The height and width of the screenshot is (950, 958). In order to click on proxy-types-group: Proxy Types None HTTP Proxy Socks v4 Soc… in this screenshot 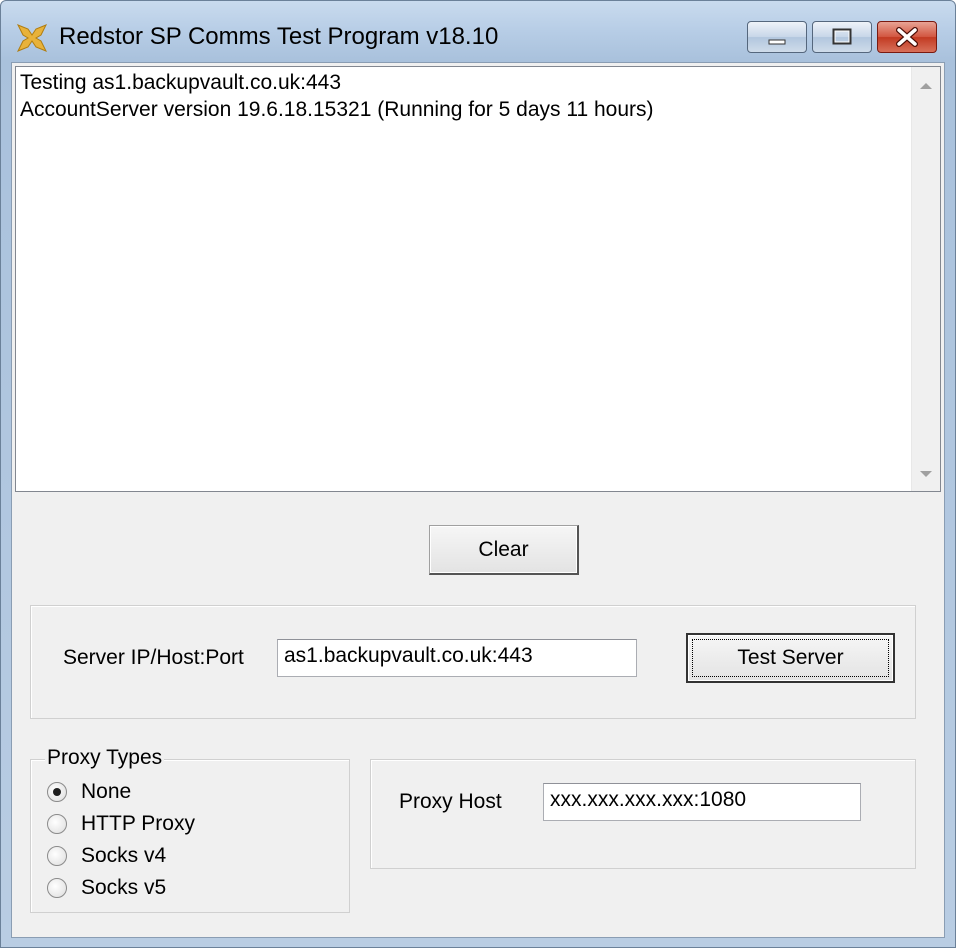, I will do `click(190, 829)`.